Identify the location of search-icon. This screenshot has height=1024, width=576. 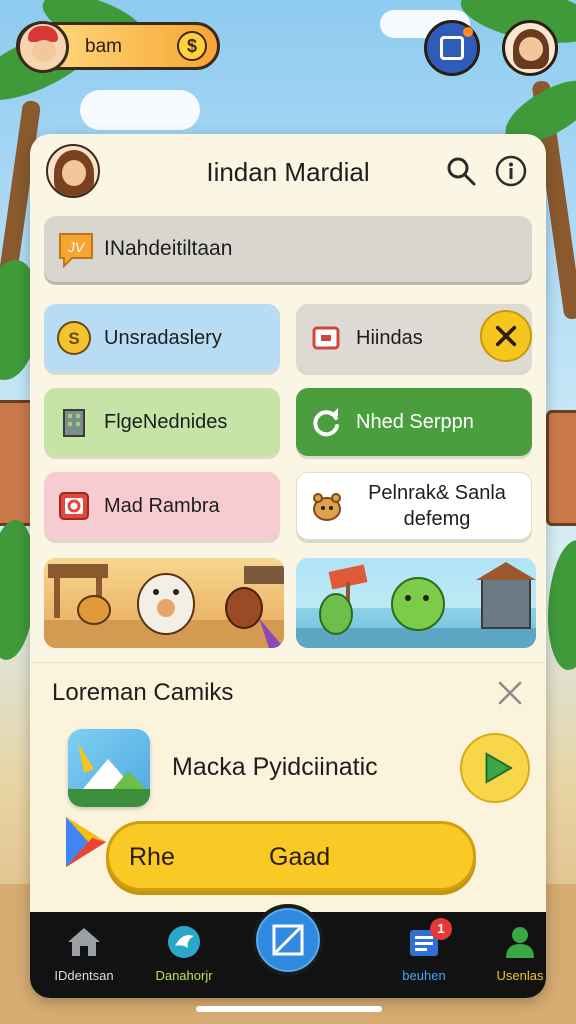
(461, 171).